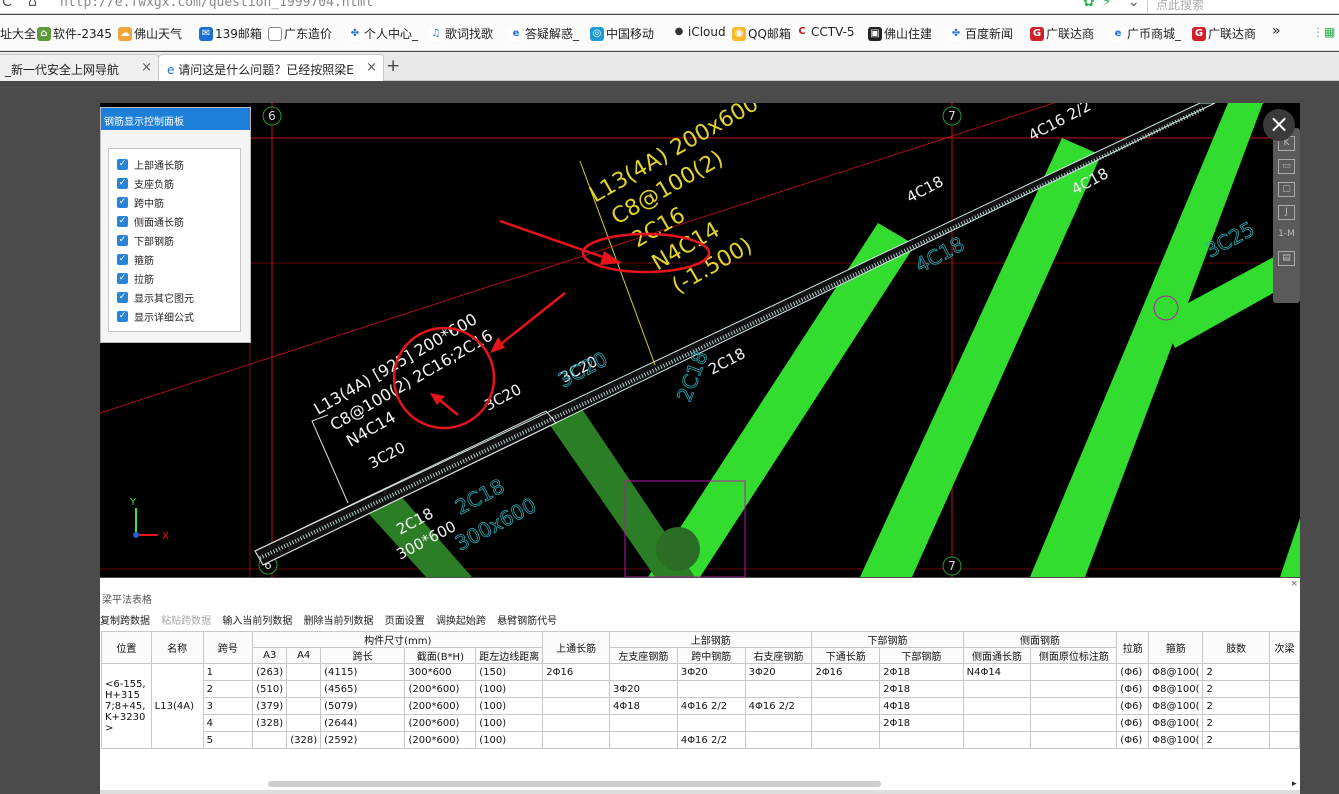 The image size is (1339, 794). Describe the element at coordinates (778, 723) in the screenshot. I see `table-cell-right` at that location.